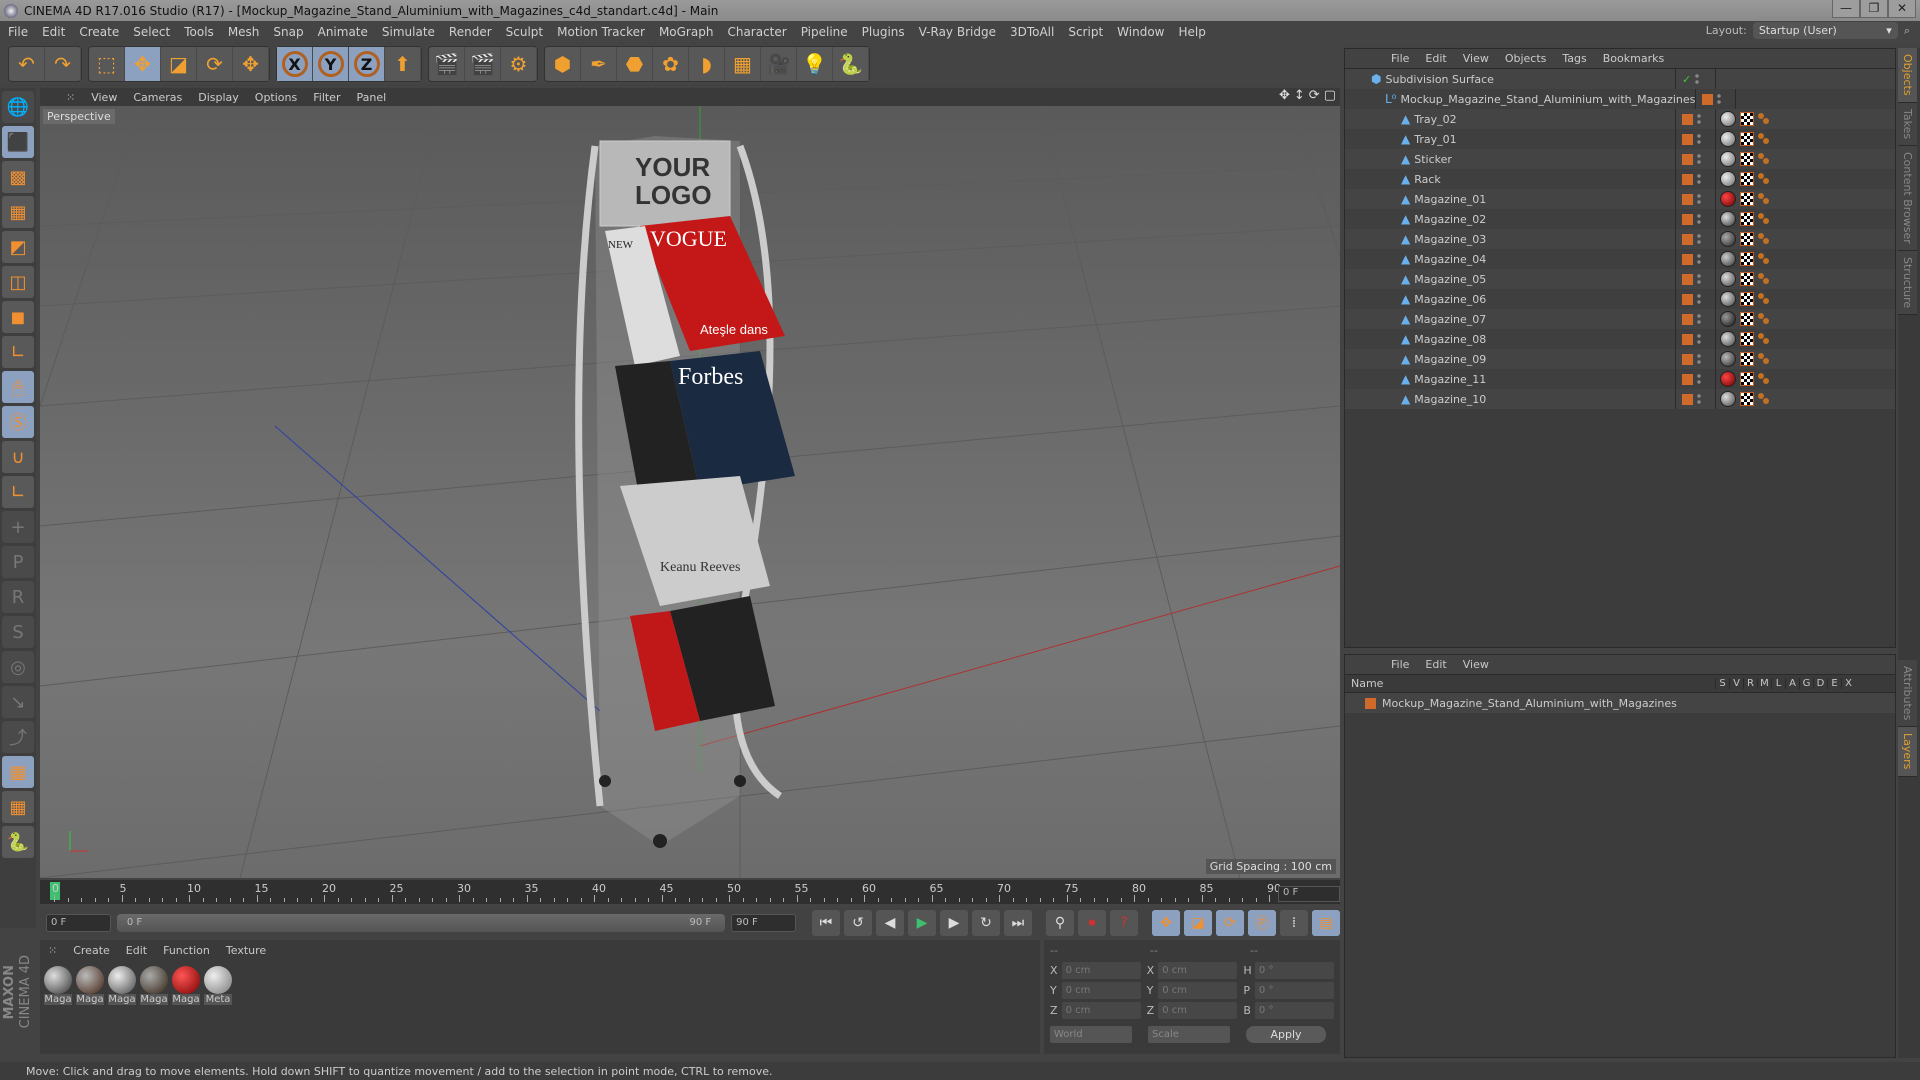 Image resolution: width=1920 pixels, height=1080 pixels. What do you see at coordinates (371, 97) in the screenshot?
I see `viewport-menu-panel: Panel` at bounding box center [371, 97].